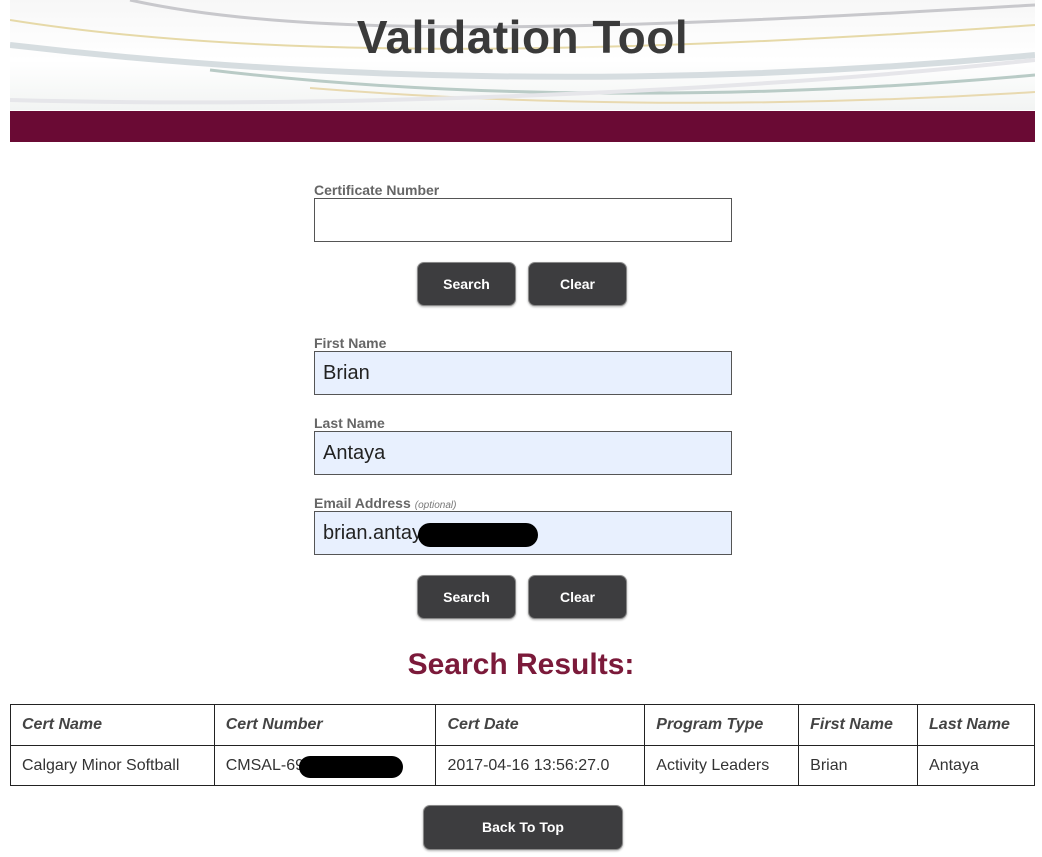 This screenshot has height=857, width=1042. What do you see at coordinates (112, 725) in the screenshot?
I see `col-cert-name: Cert Name` at bounding box center [112, 725].